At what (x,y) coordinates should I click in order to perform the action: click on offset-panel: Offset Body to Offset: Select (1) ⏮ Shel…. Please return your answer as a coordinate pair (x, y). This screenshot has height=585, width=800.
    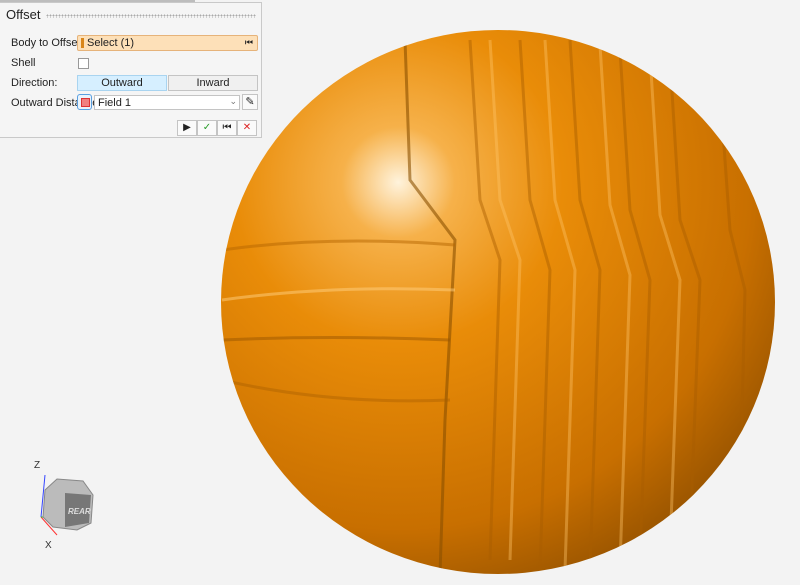
    Looking at the image, I should click on (131, 70).